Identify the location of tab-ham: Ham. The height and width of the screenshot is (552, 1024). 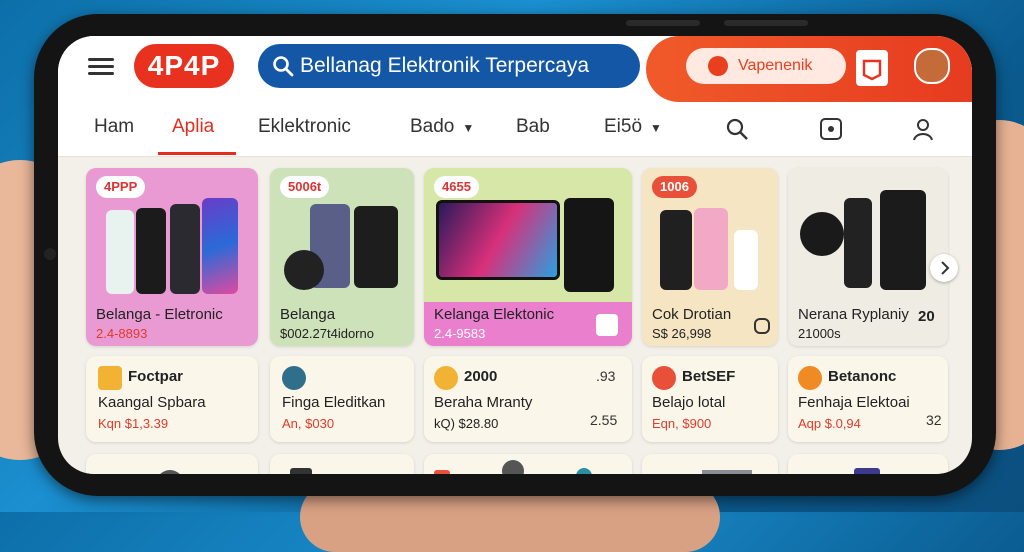
(114, 127).